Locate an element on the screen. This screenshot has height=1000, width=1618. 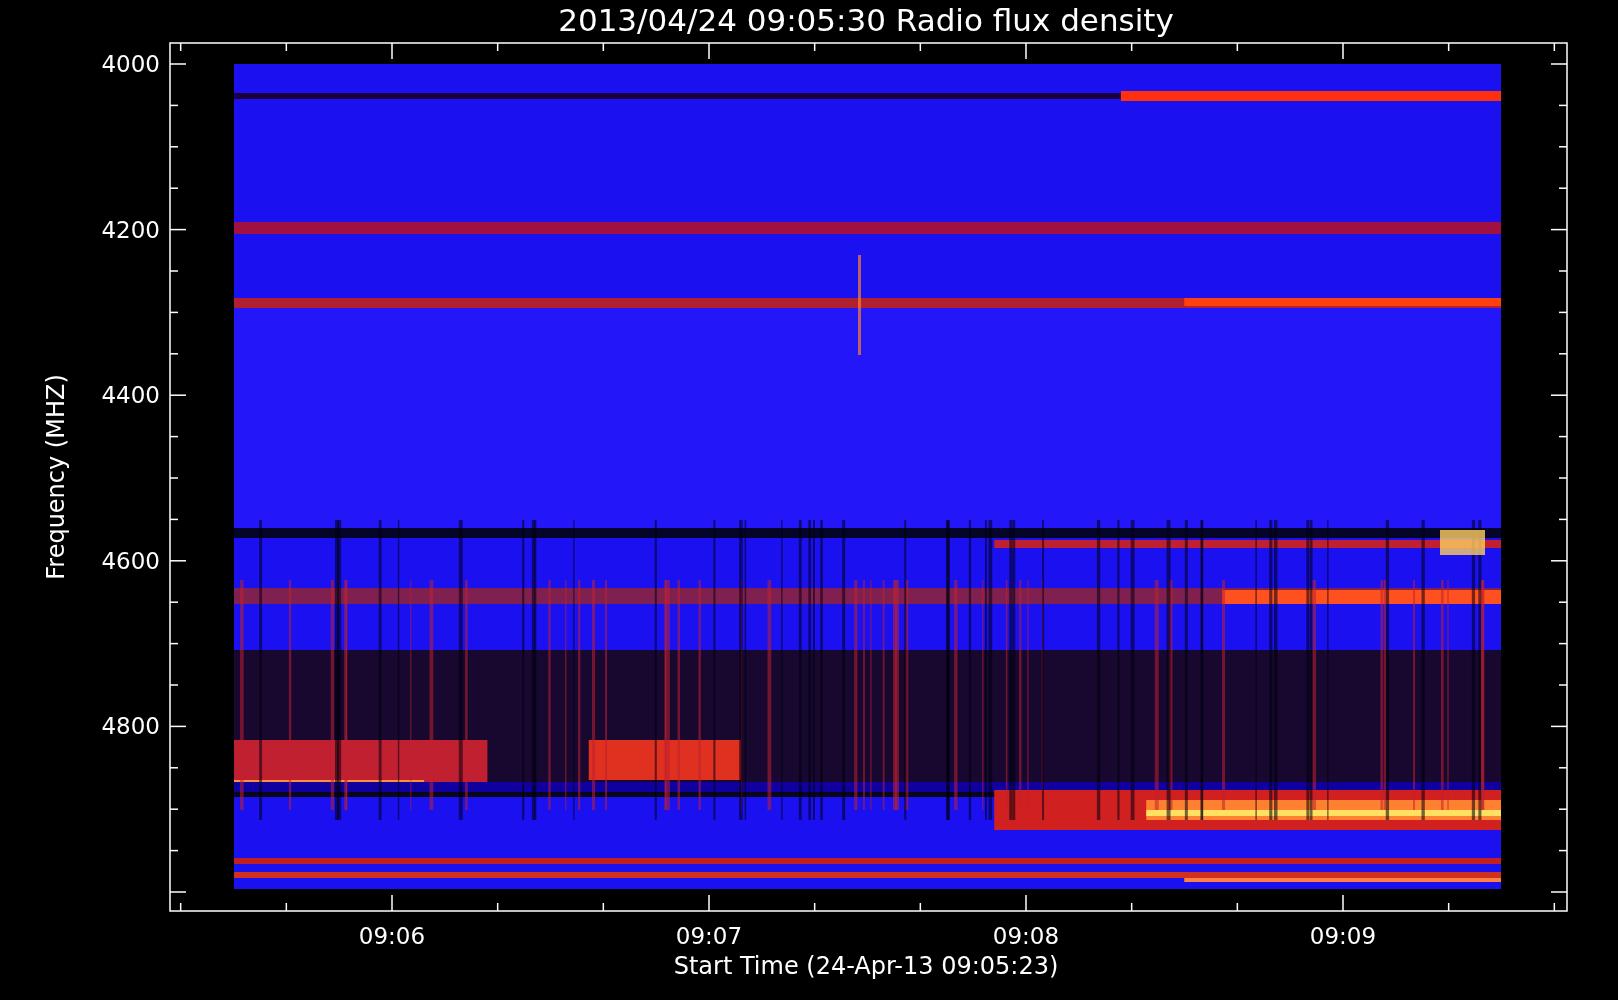
y-tick-label: 4600 is located at coordinates (130, 560).